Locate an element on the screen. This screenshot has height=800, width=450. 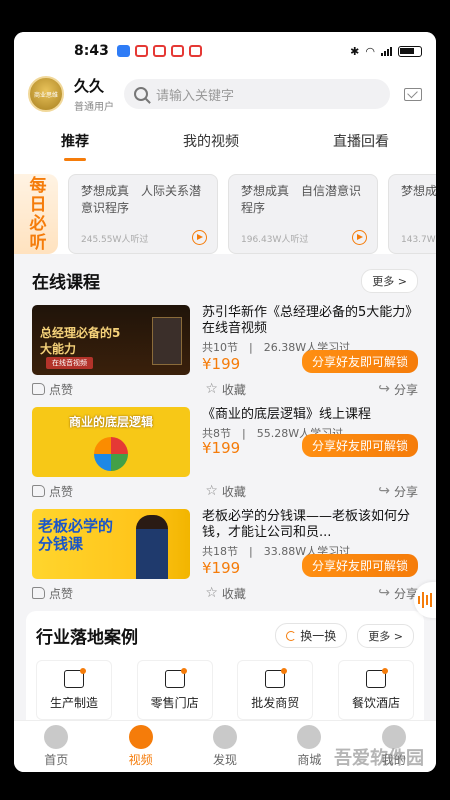
daily-card: 梦想成真 143.7W is located at coordinates (412, 214).